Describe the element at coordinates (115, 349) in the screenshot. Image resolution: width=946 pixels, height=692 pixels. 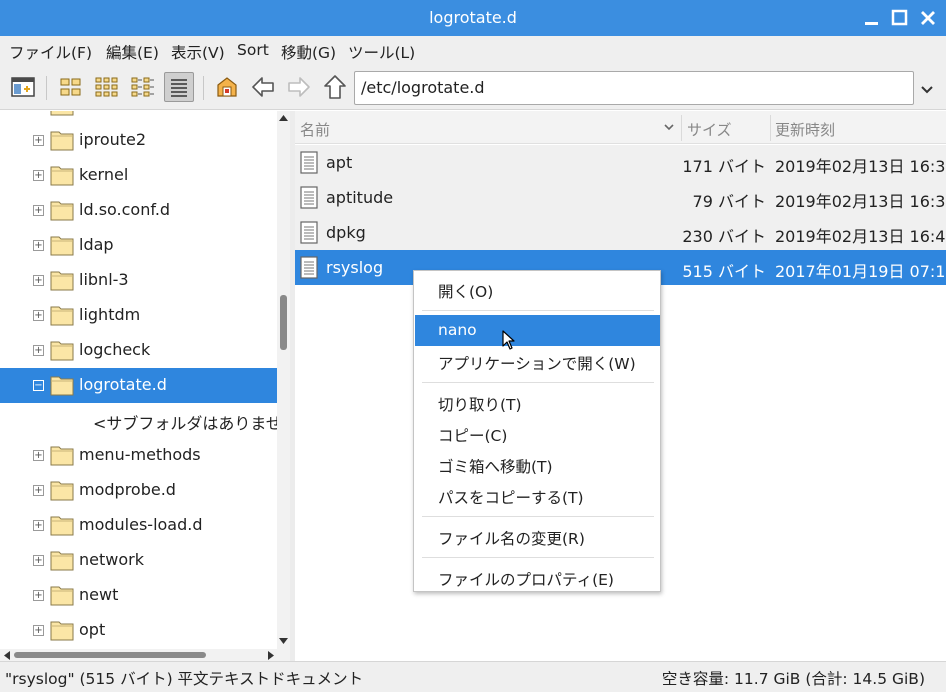
I see `tree-item-label: logcheck` at that location.